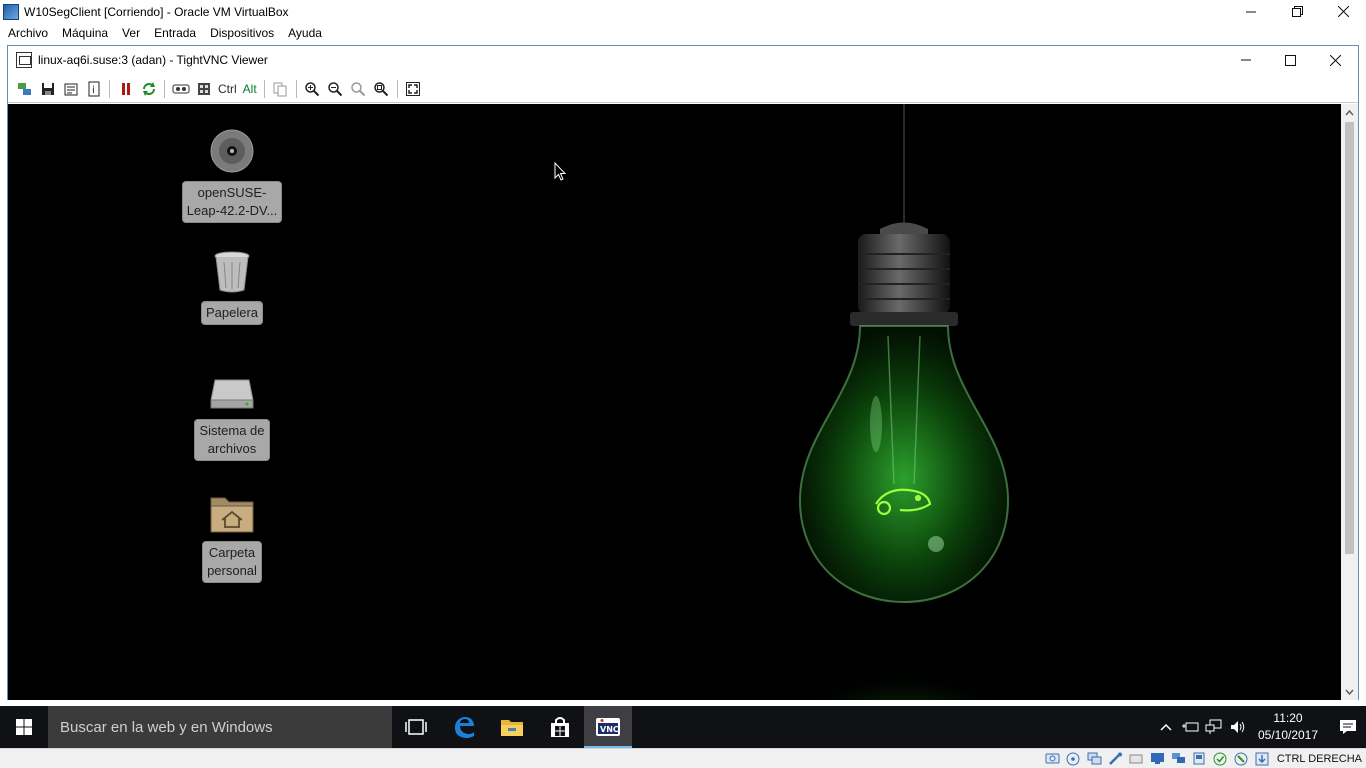 This screenshot has height=768, width=1366. I want to click on vbox-window-controls, so click(1297, 11).